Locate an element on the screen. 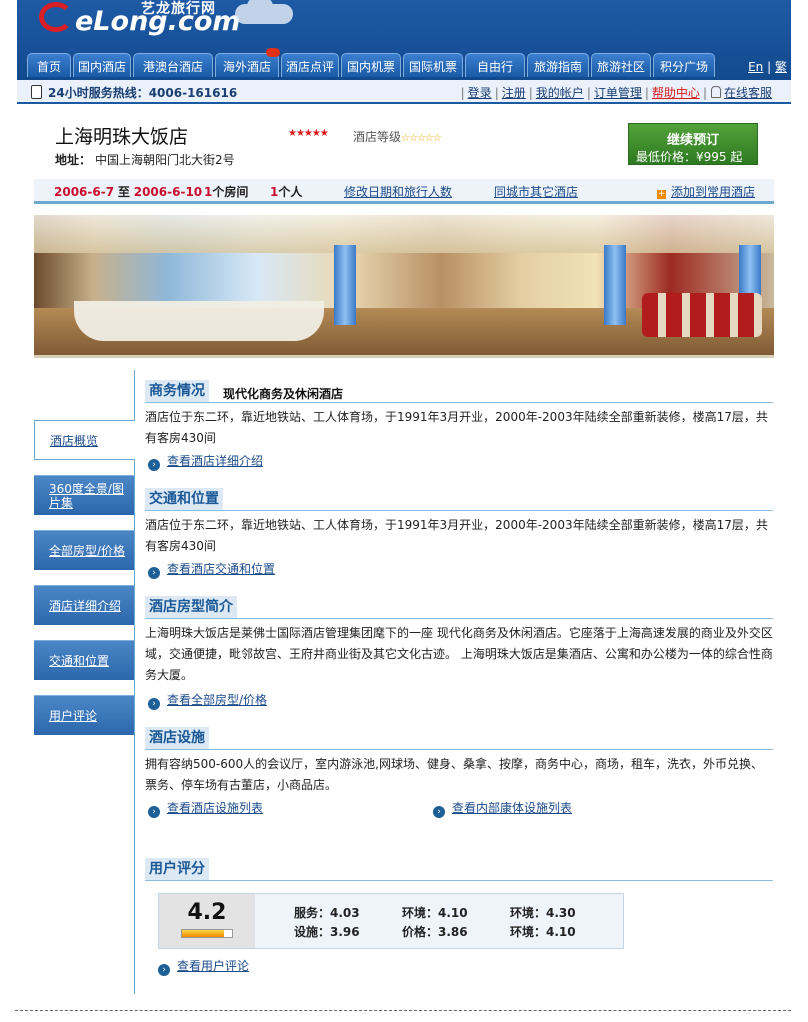 This screenshot has height=1022, width=808. nav-tab-hk-macau-tw-hotels: 港澳台酒店 is located at coordinates (173, 65).